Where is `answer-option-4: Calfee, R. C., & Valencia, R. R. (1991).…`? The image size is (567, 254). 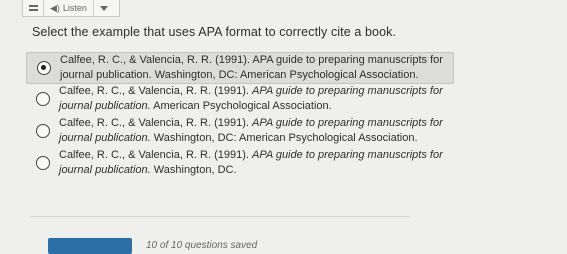
answer-option-4: Calfee, R. C., & Valencia, R. R. (1991).… is located at coordinates (240, 164).